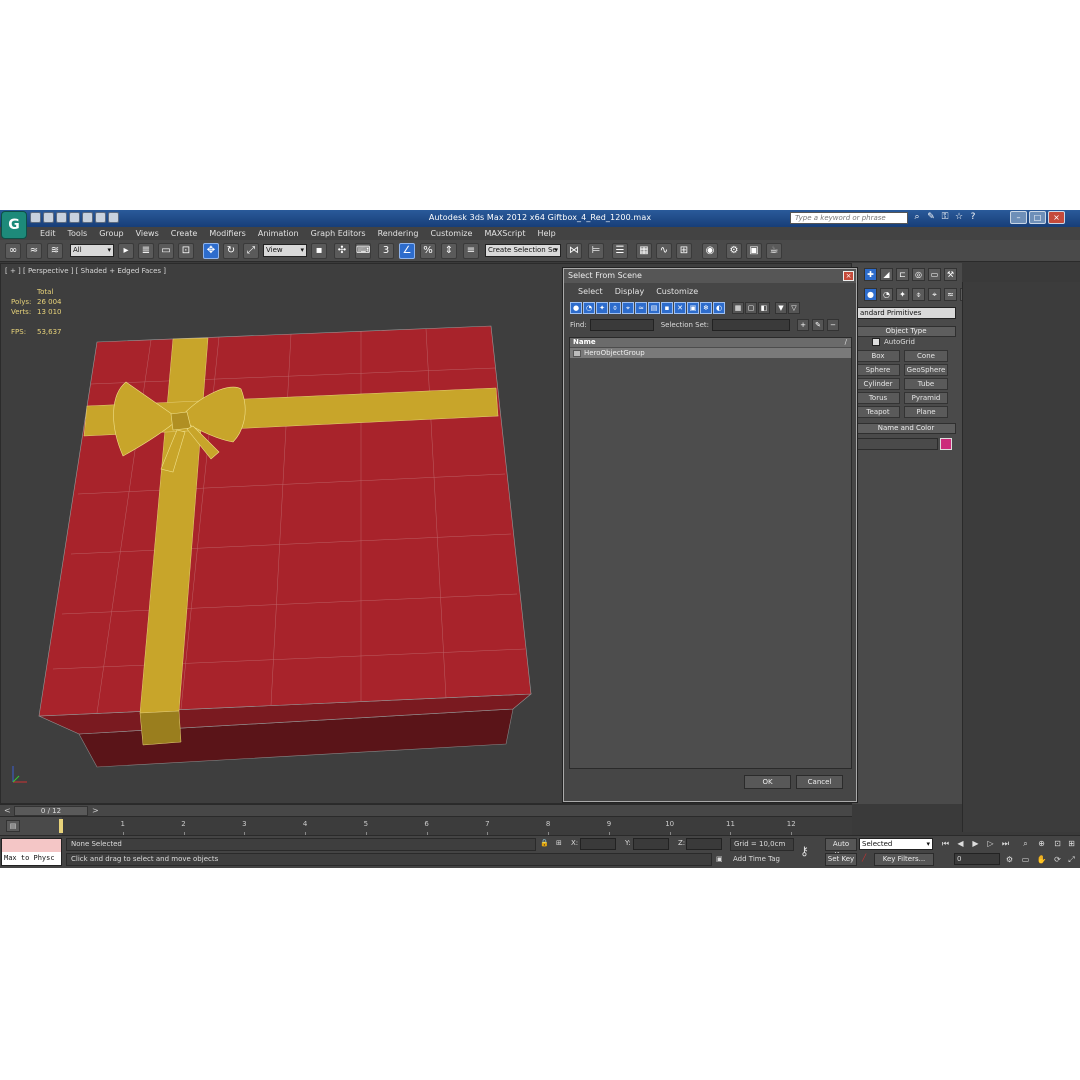 Image resolution: width=1080 pixels, height=1080 pixels. Describe the element at coordinates (767, 782) in the screenshot. I see `ok-button: OK` at that location.